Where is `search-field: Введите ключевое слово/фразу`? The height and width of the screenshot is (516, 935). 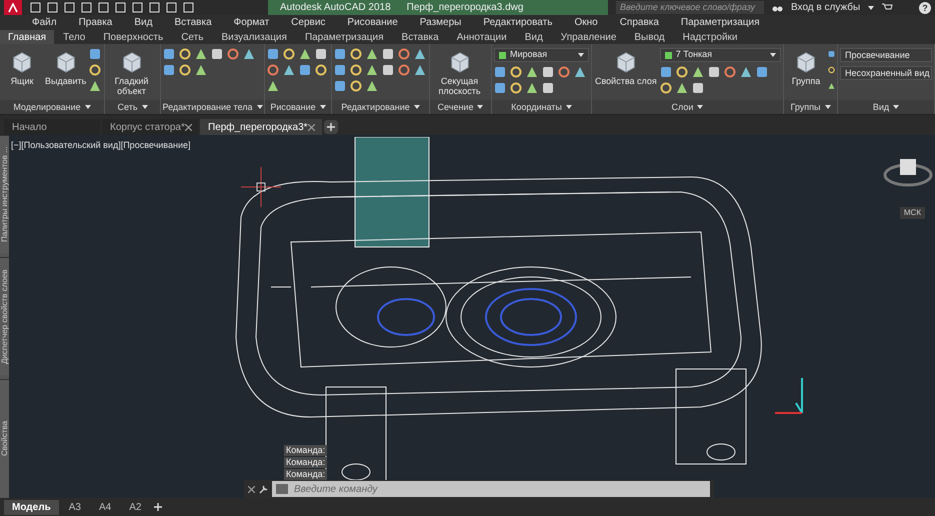
search-field: Введите ключевое слово/фразу is located at coordinates (690, 7).